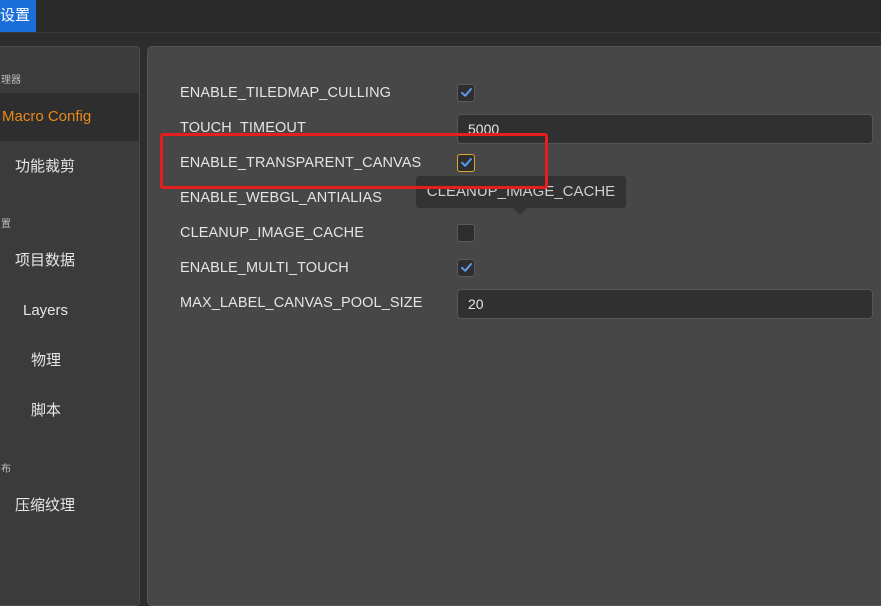 This screenshot has width=881, height=606. Describe the element at coordinates (46, 410) in the screenshot. I see `sidebar-item-label: 脚本` at that location.